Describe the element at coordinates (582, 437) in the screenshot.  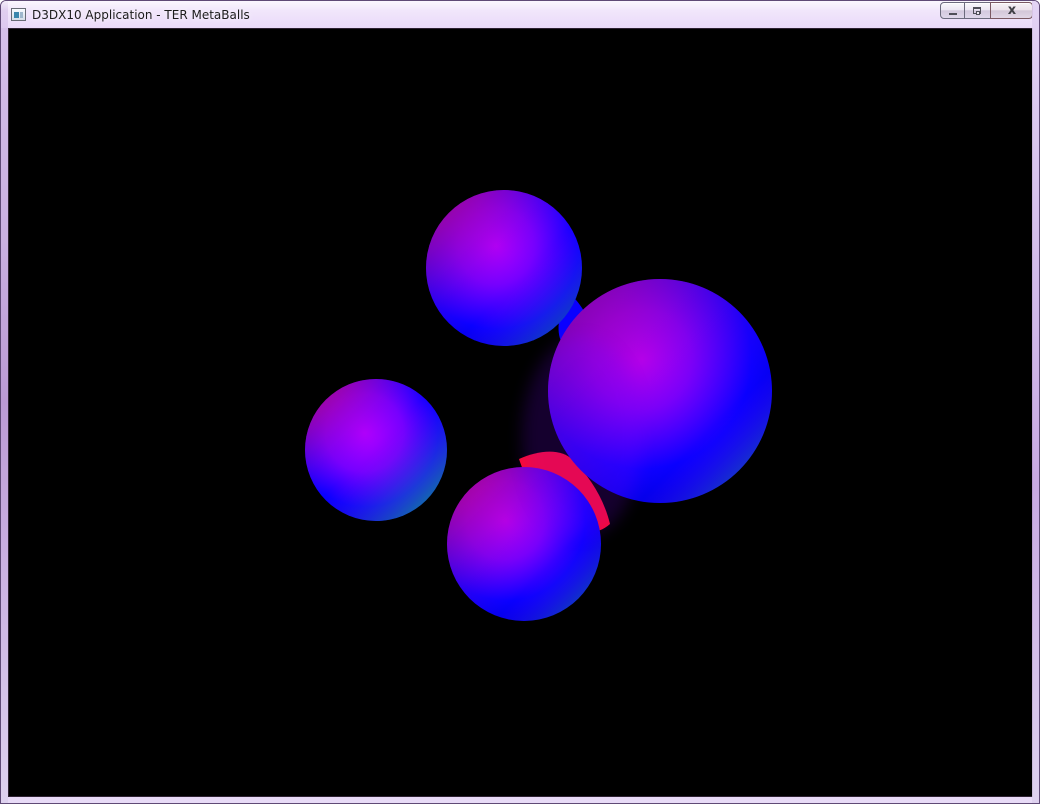
I see `metaball-cluster-glow` at that location.